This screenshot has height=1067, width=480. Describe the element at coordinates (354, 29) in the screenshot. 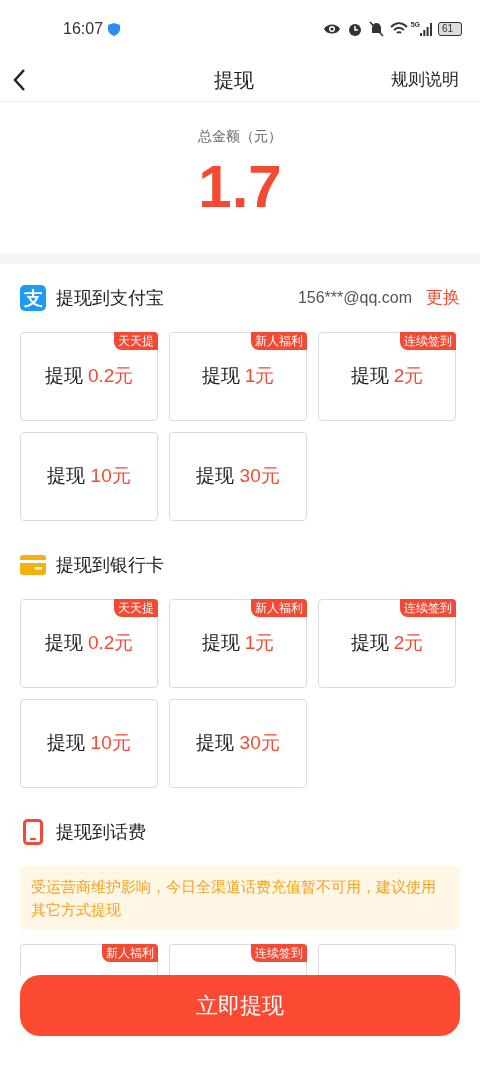

I see `alarm-icon` at that location.